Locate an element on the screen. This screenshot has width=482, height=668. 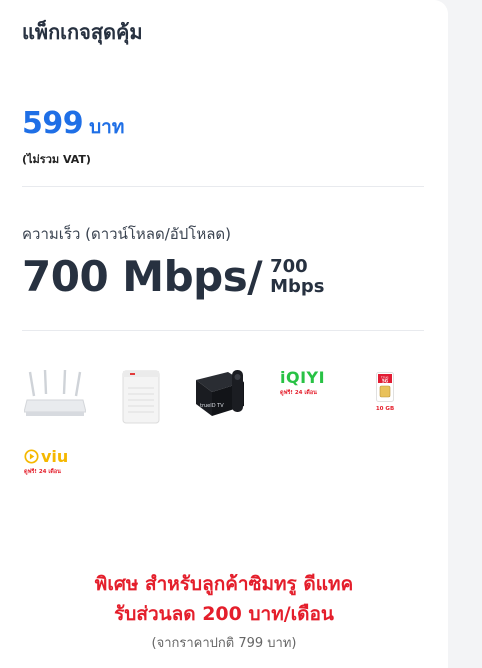
router-icon is located at coordinates (55, 393).